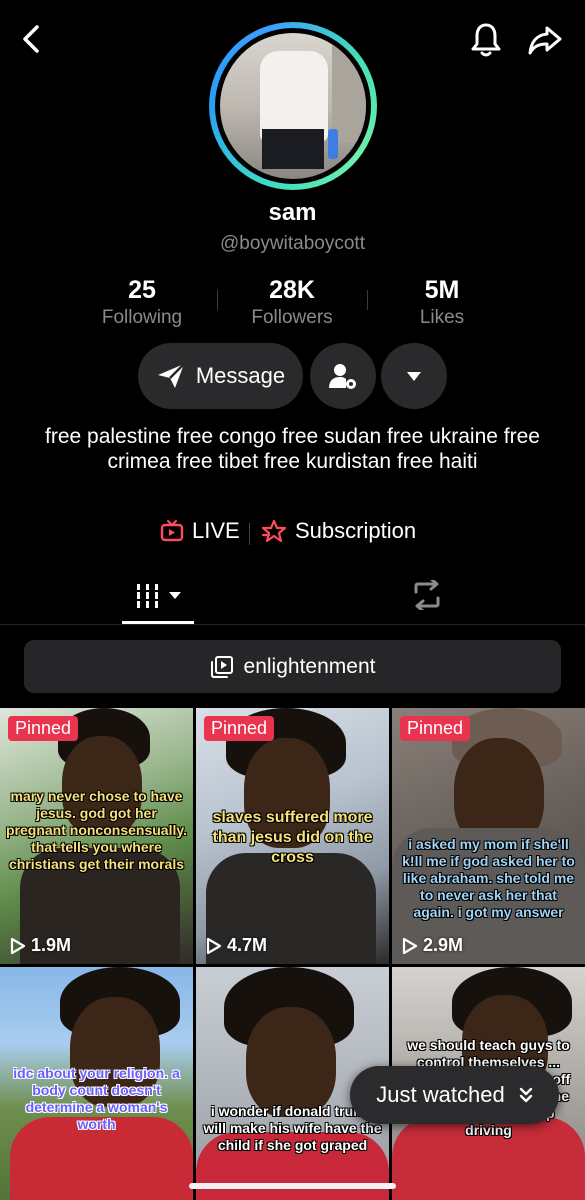  I want to click on followers-label: Followers, so click(292, 317).